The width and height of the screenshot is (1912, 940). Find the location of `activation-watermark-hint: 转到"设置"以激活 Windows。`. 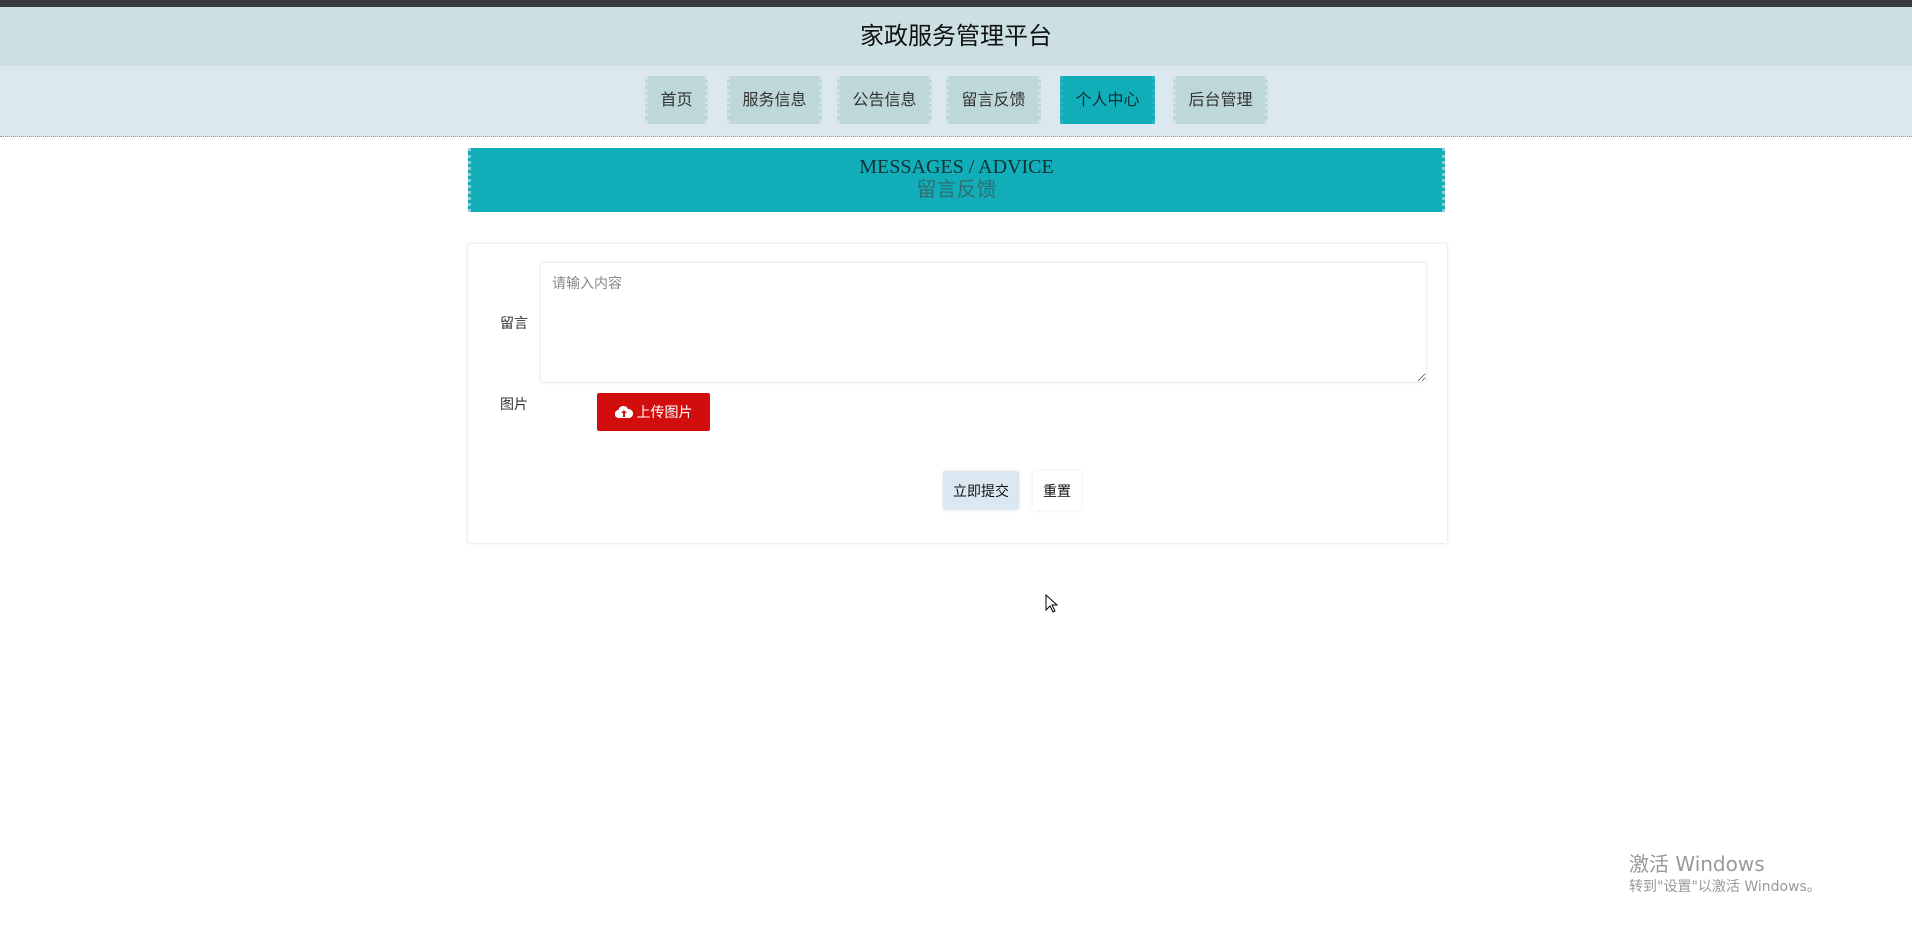

activation-watermark-hint: 转到"设置"以激活 Windows。 is located at coordinates (1725, 887).